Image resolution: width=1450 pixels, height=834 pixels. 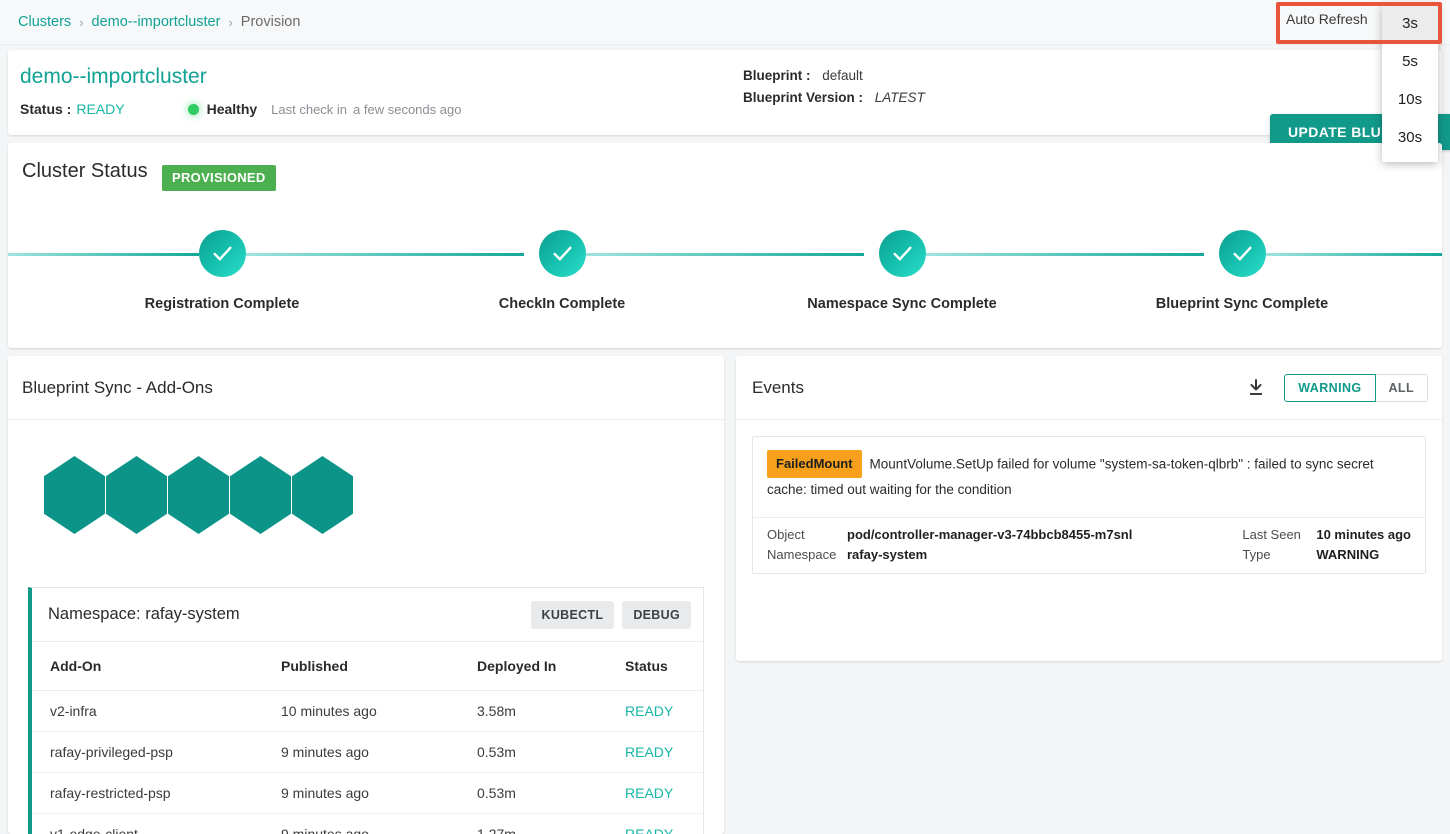 I want to click on stepper-step-label: Blueprint Sync Complete, so click(x=1242, y=304).